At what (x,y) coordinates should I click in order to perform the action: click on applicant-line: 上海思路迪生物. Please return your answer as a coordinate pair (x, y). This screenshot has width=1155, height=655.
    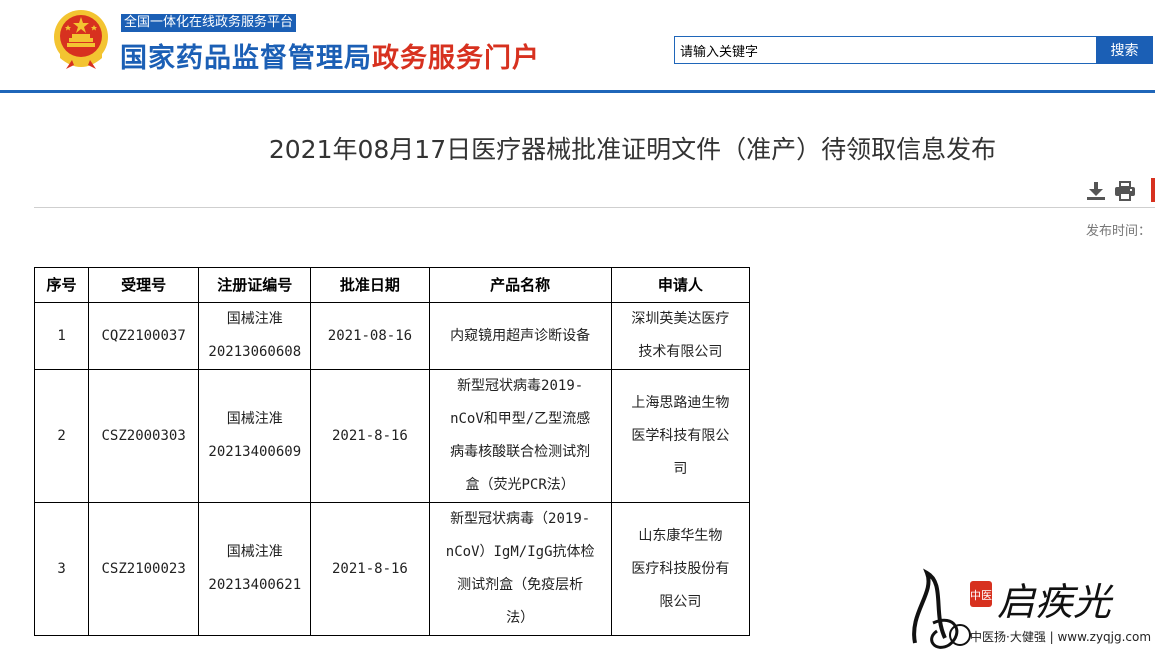
    Looking at the image, I should click on (680, 402).